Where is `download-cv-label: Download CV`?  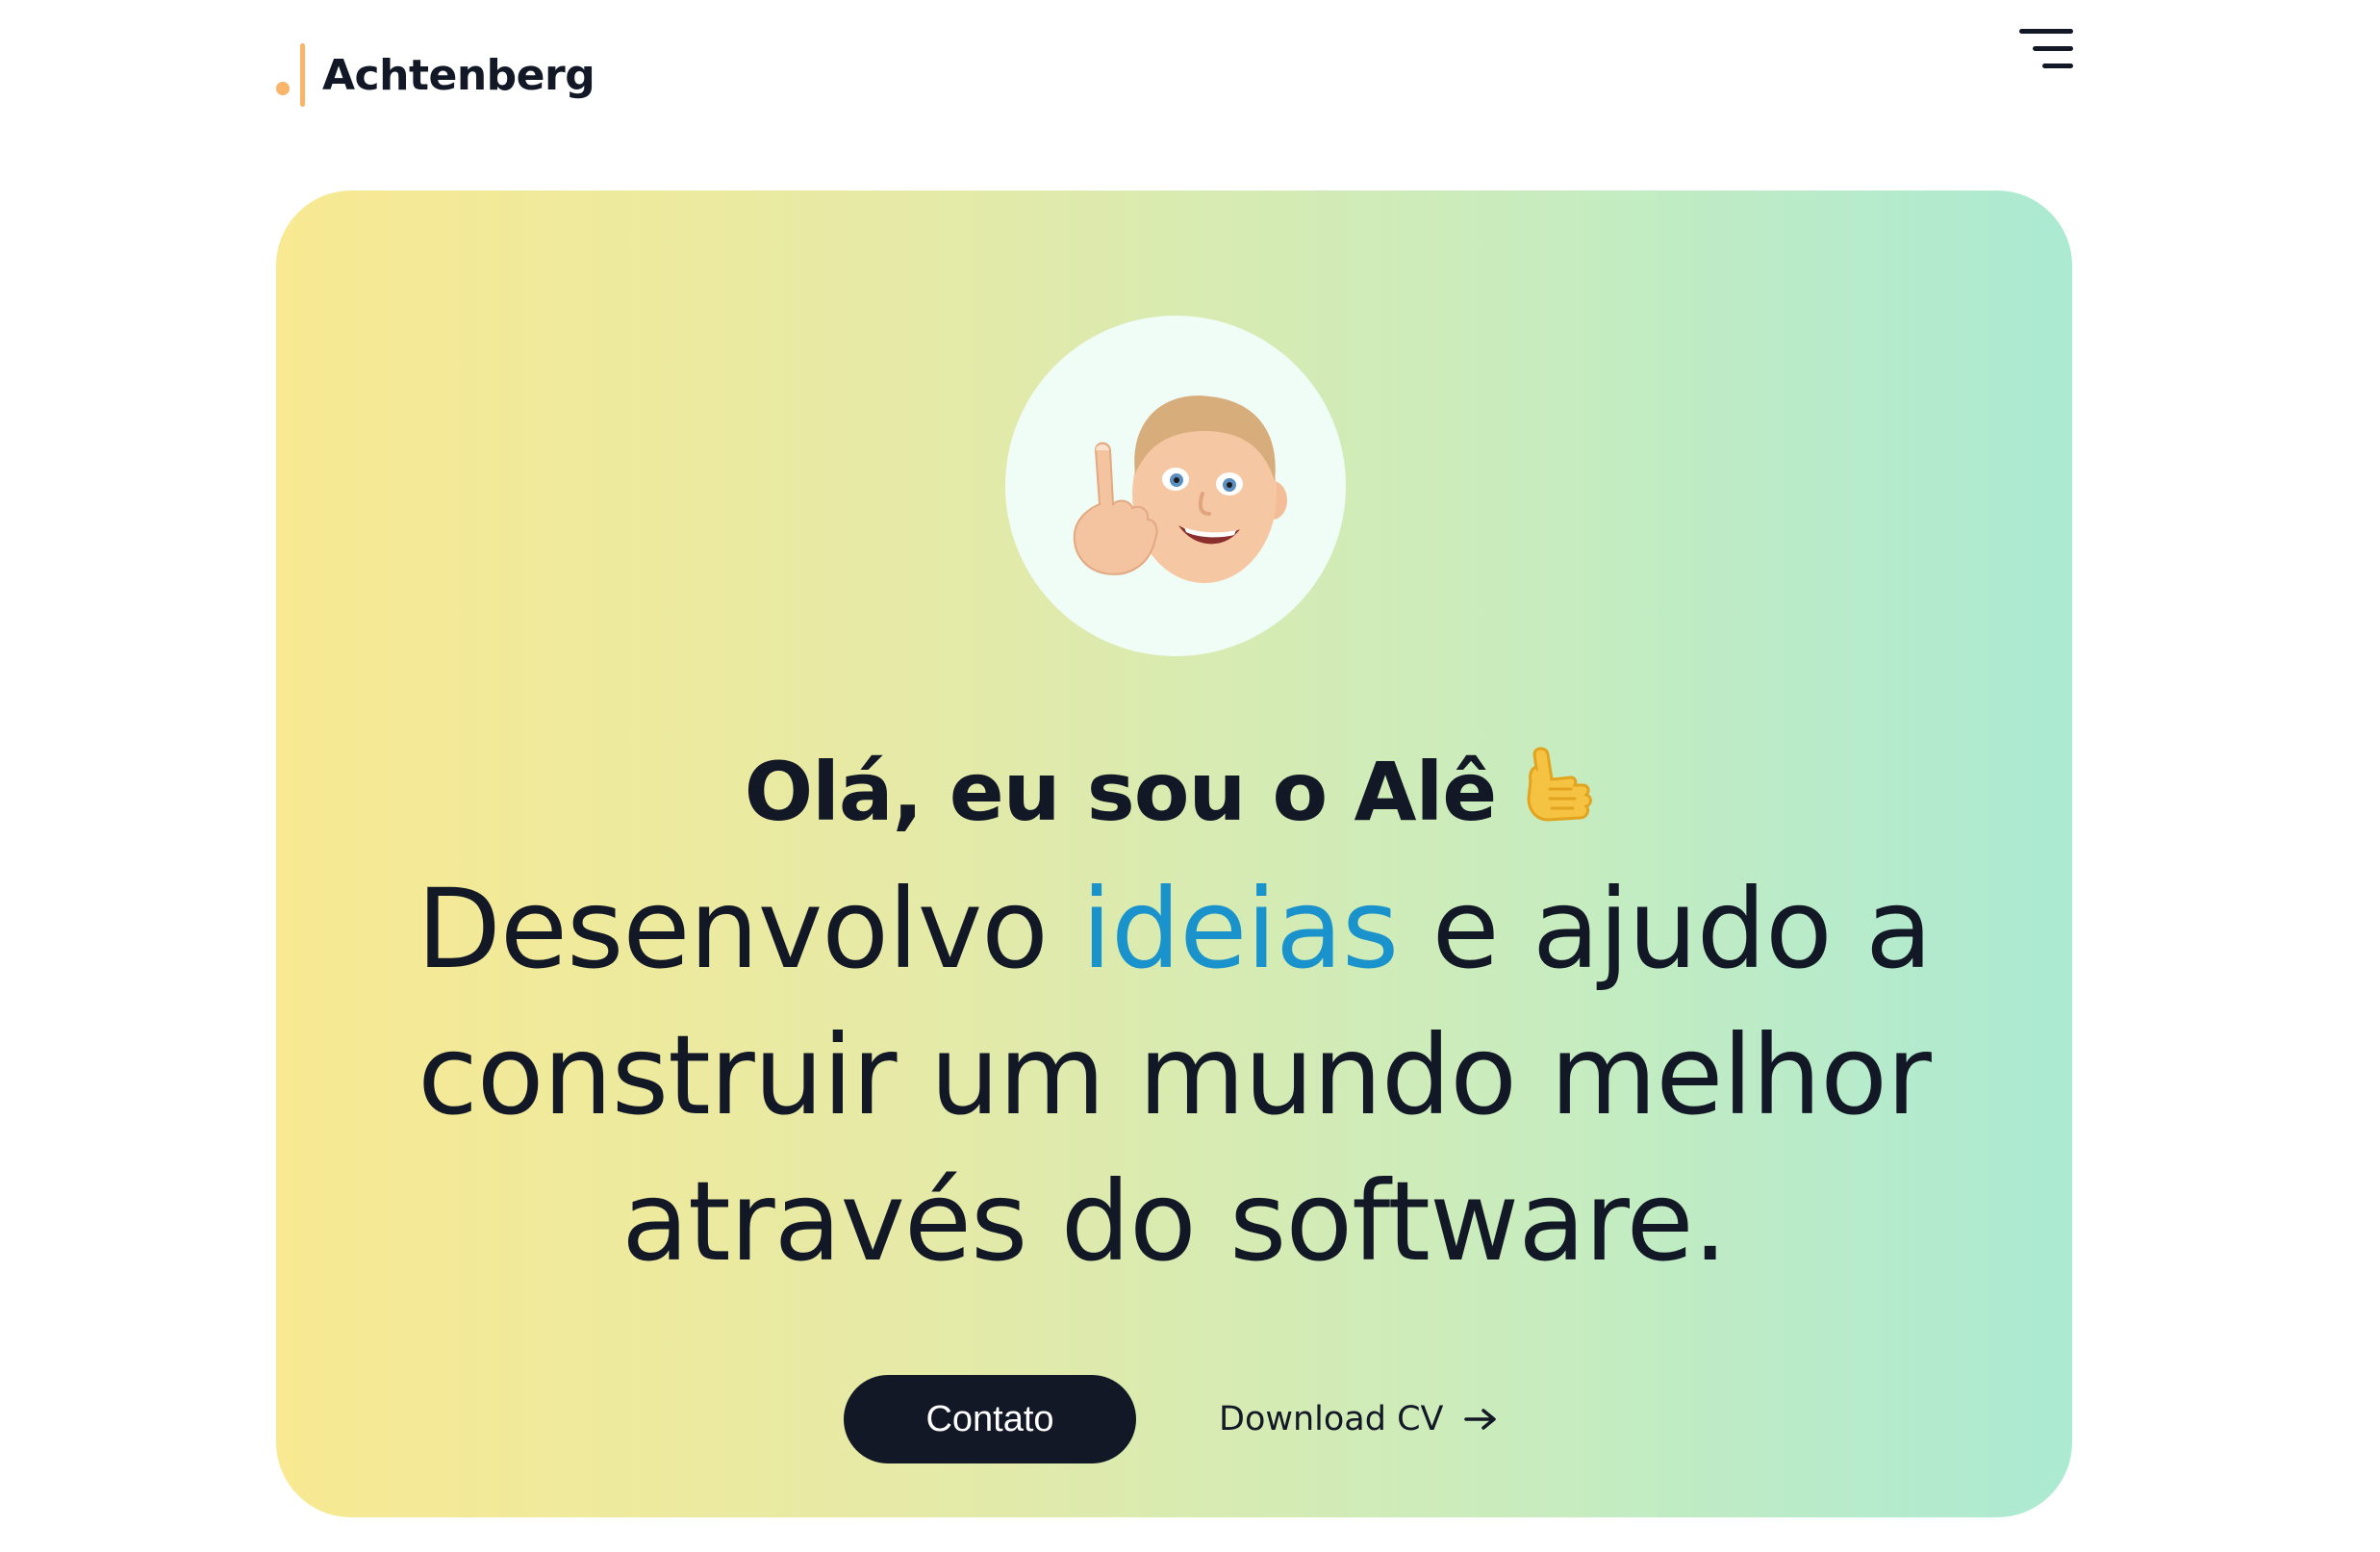 download-cv-label: Download CV is located at coordinates (1332, 1419).